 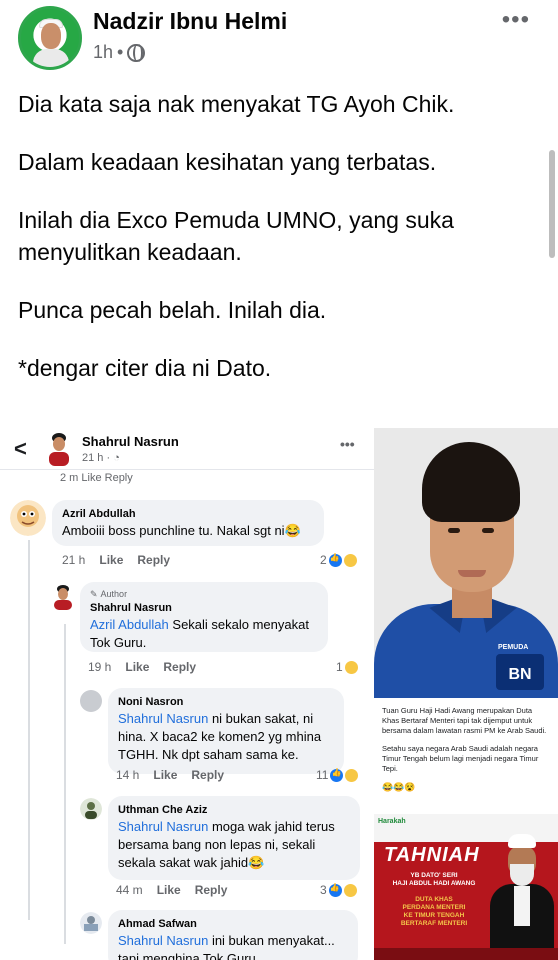 I want to click on reaction-count: 1, so click(x=339, y=667).